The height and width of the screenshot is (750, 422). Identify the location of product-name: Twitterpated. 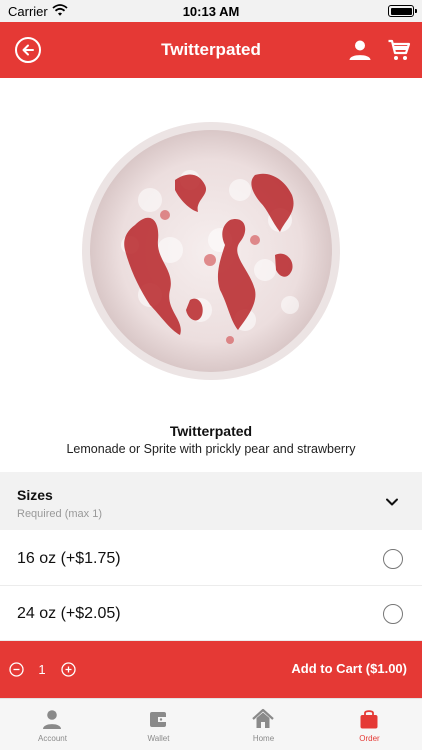
(211, 431).